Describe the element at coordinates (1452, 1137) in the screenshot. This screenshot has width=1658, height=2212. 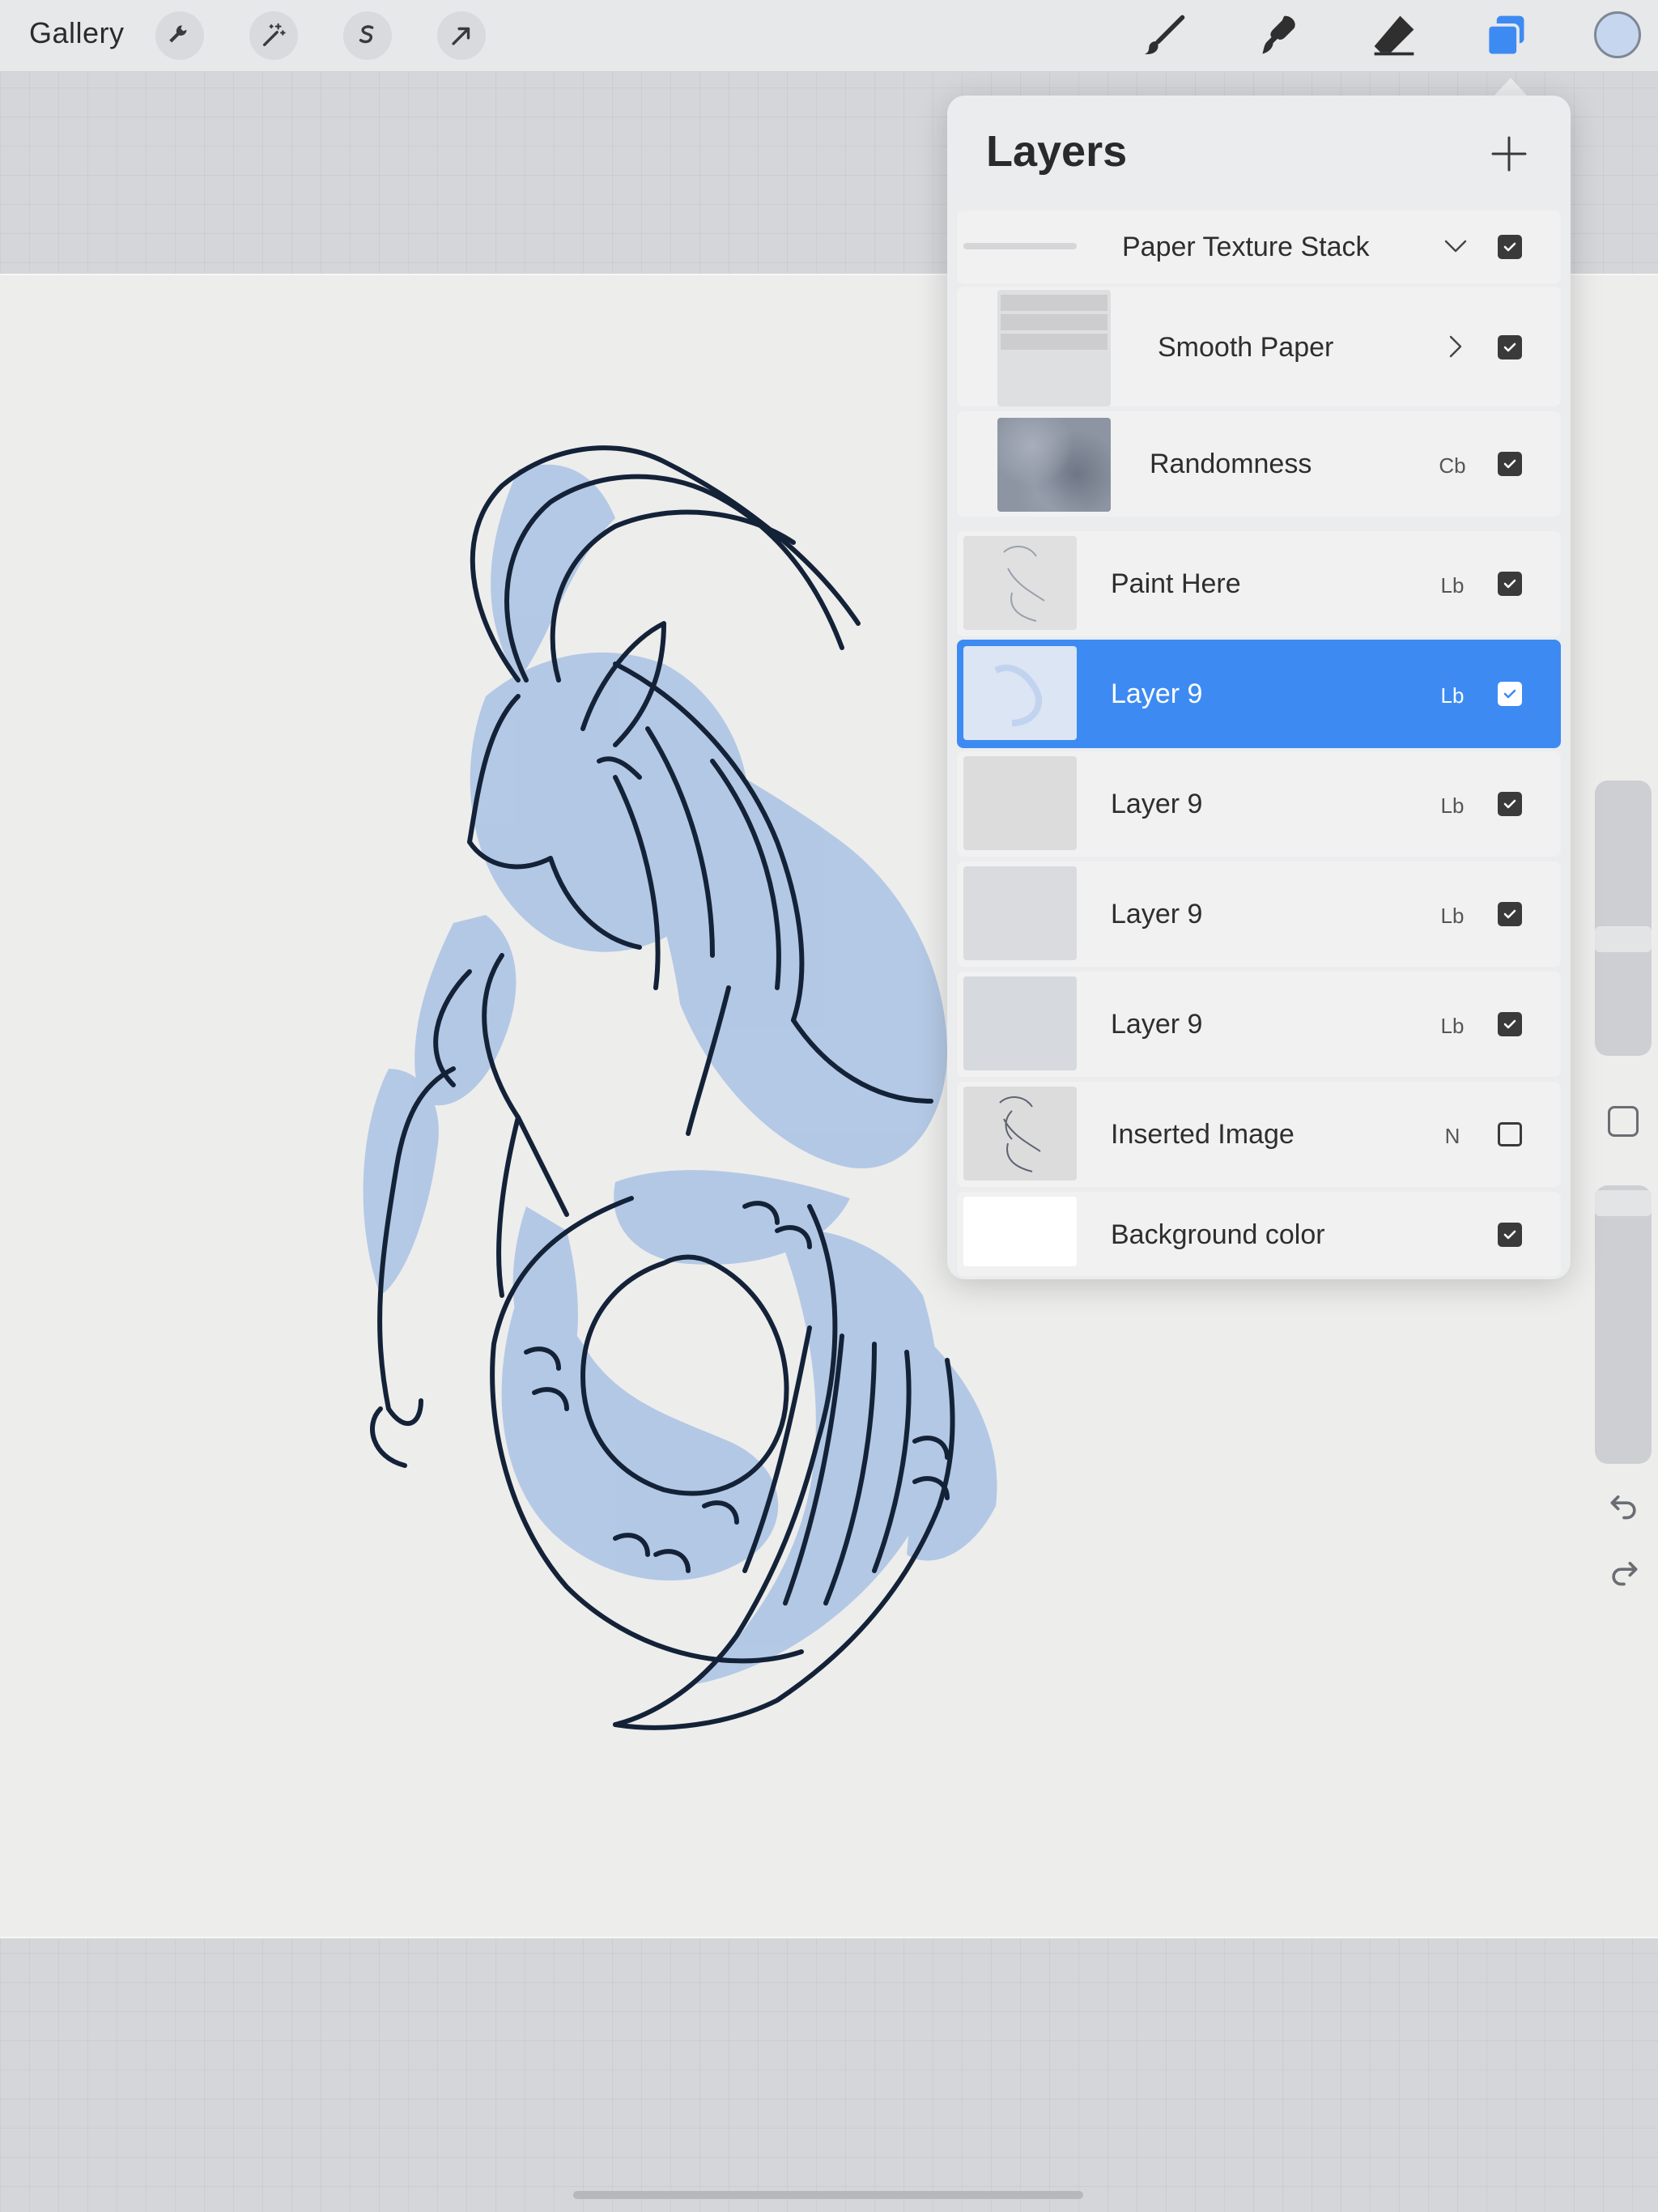
I see `blend-mode: N` at that location.